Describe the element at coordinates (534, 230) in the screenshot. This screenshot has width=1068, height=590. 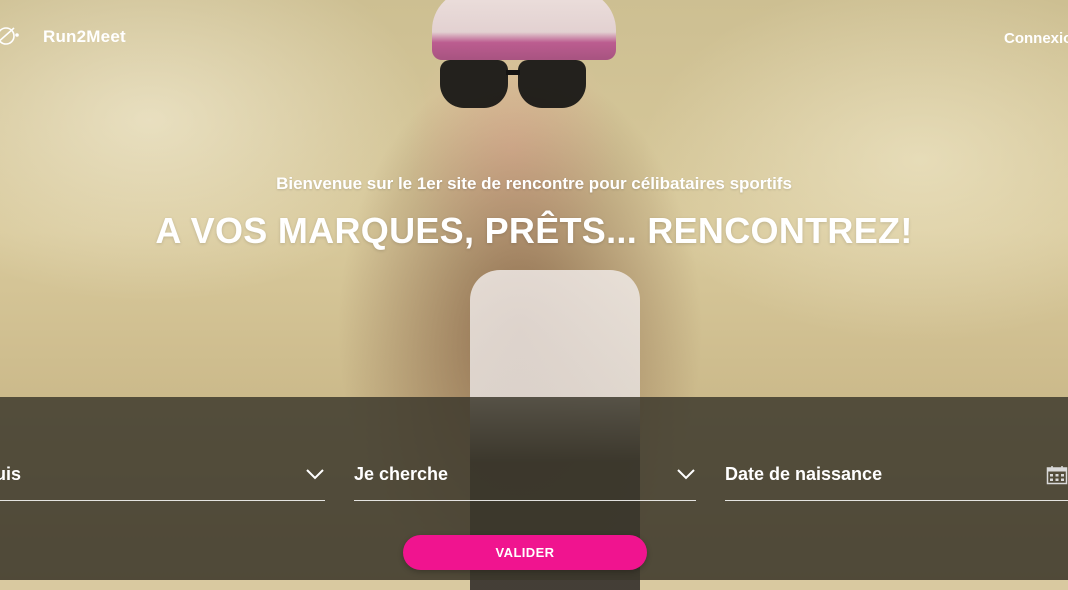
I see `hero-headline: A VOS MARQUES, PRÊTS... RENCONTREZ!` at that location.